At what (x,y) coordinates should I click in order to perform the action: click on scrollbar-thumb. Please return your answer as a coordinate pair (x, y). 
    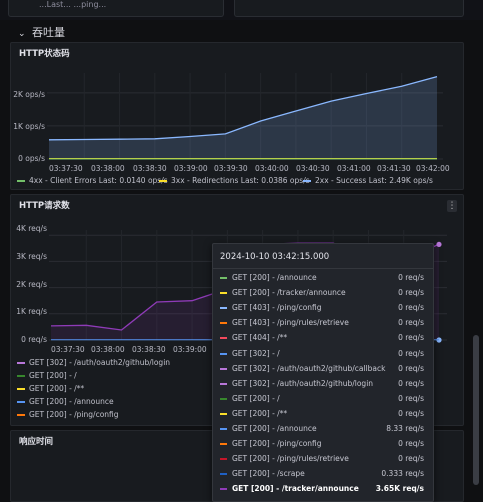
    Looking at the image, I should click on (476, 410).